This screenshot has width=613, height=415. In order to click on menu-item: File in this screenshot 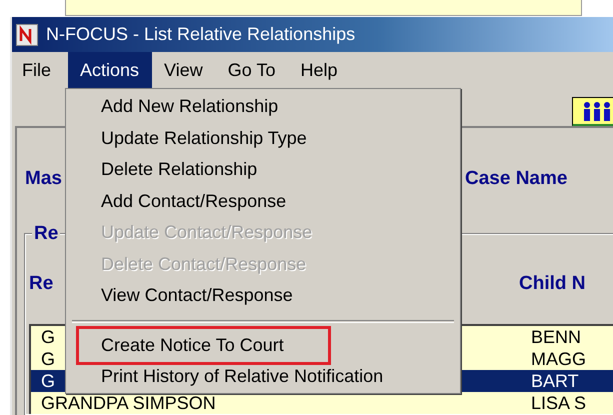, I will do `click(39, 70)`.